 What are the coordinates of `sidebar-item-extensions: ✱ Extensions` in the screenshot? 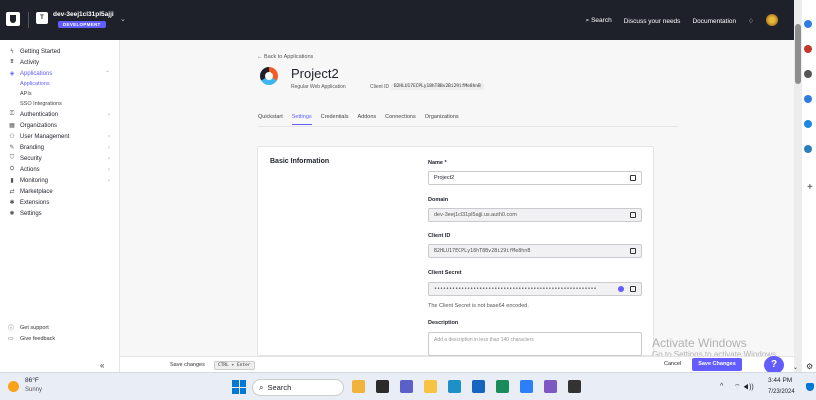 It's located at (60, 202).